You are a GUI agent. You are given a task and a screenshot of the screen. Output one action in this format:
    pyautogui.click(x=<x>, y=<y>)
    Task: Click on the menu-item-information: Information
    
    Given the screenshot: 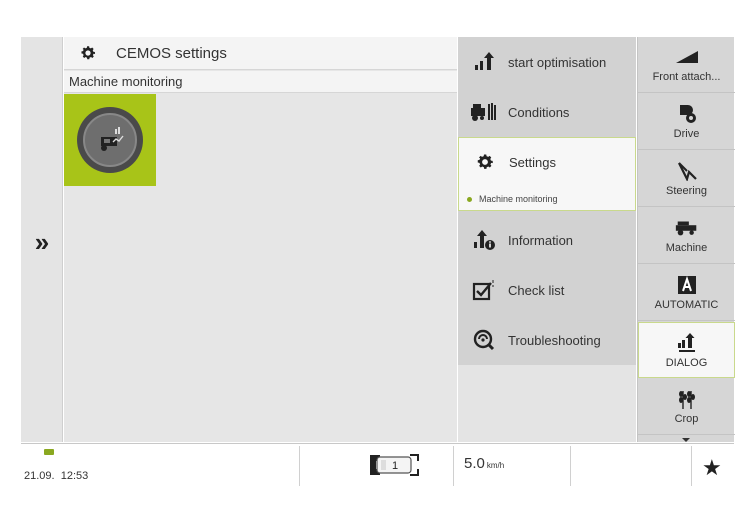 What is the action you would take?
    pyautogui.click(x=547, y=240)
    